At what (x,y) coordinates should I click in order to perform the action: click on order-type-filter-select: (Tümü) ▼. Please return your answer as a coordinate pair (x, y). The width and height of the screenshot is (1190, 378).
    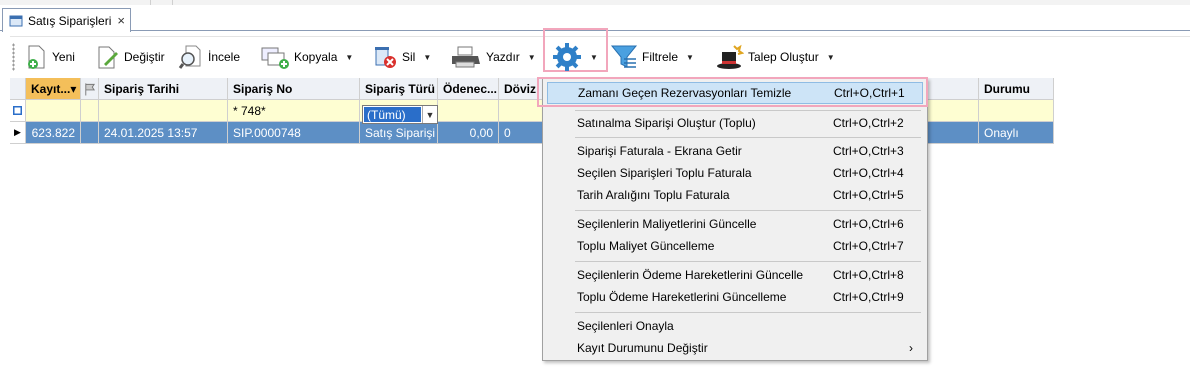
    Looking at the image, I should click on (400, 114).